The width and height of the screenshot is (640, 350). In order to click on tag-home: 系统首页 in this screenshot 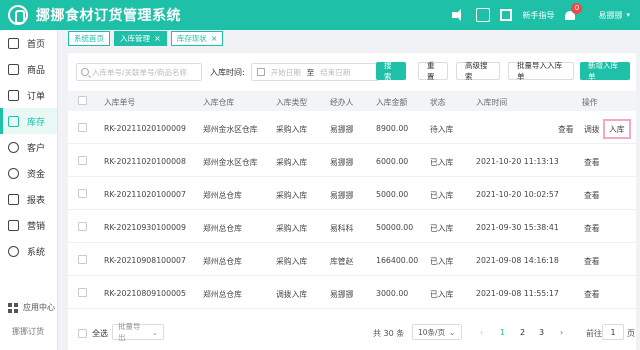, I will do `click(89, 38)`.